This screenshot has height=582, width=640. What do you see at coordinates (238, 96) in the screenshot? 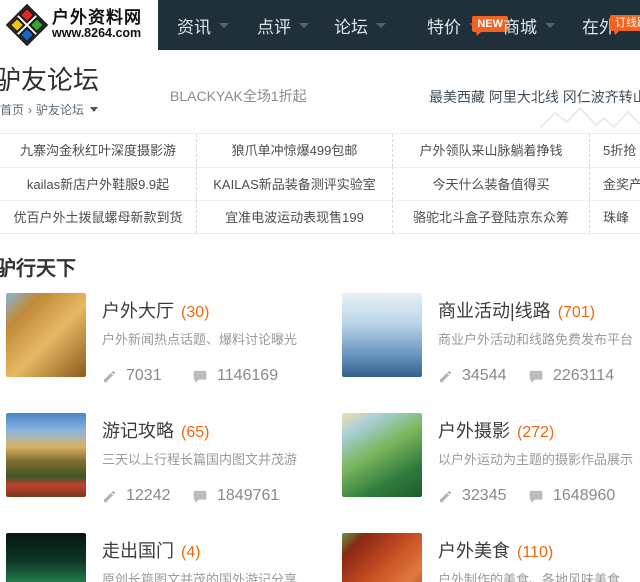
I see `promo-link-blackyak: BLACKYAK全场1折起` at bounding box center [238, 96].